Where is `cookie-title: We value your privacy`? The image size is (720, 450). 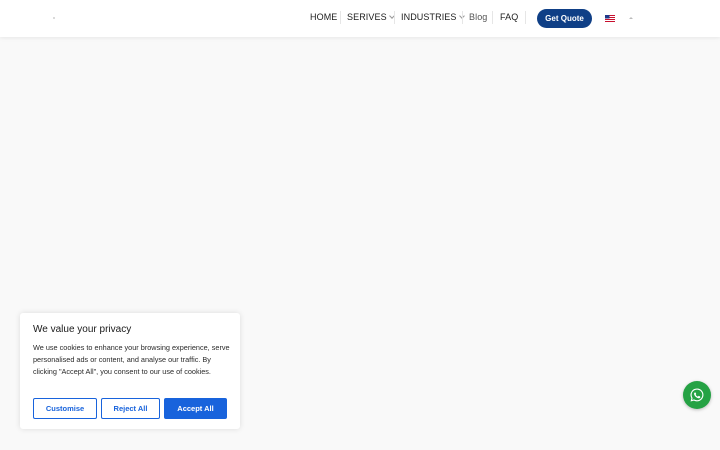 cookie-title: We value your privacy is located at coordinates (82, 329).